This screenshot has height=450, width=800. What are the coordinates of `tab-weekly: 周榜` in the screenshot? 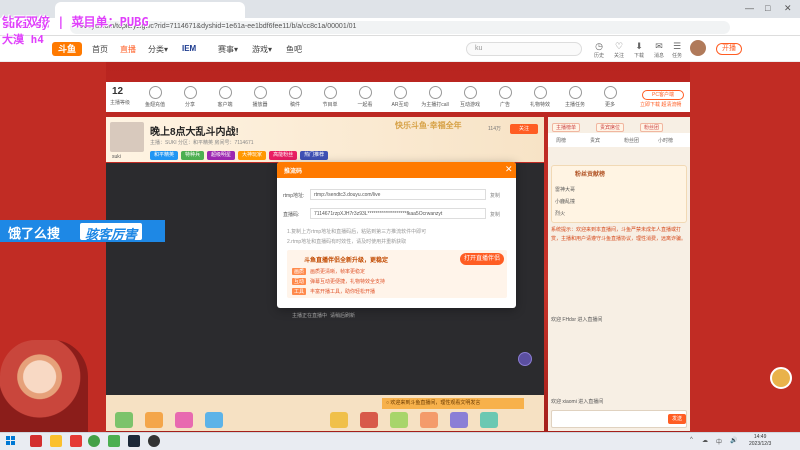 It's located at (561, 140).